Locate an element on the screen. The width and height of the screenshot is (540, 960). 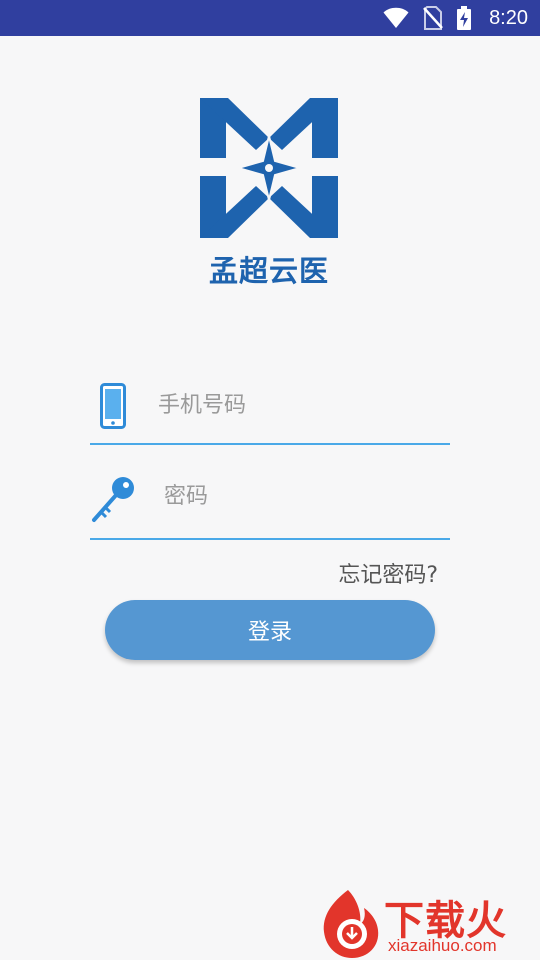
login-button: 登录 is located at coordinates (270, 630).